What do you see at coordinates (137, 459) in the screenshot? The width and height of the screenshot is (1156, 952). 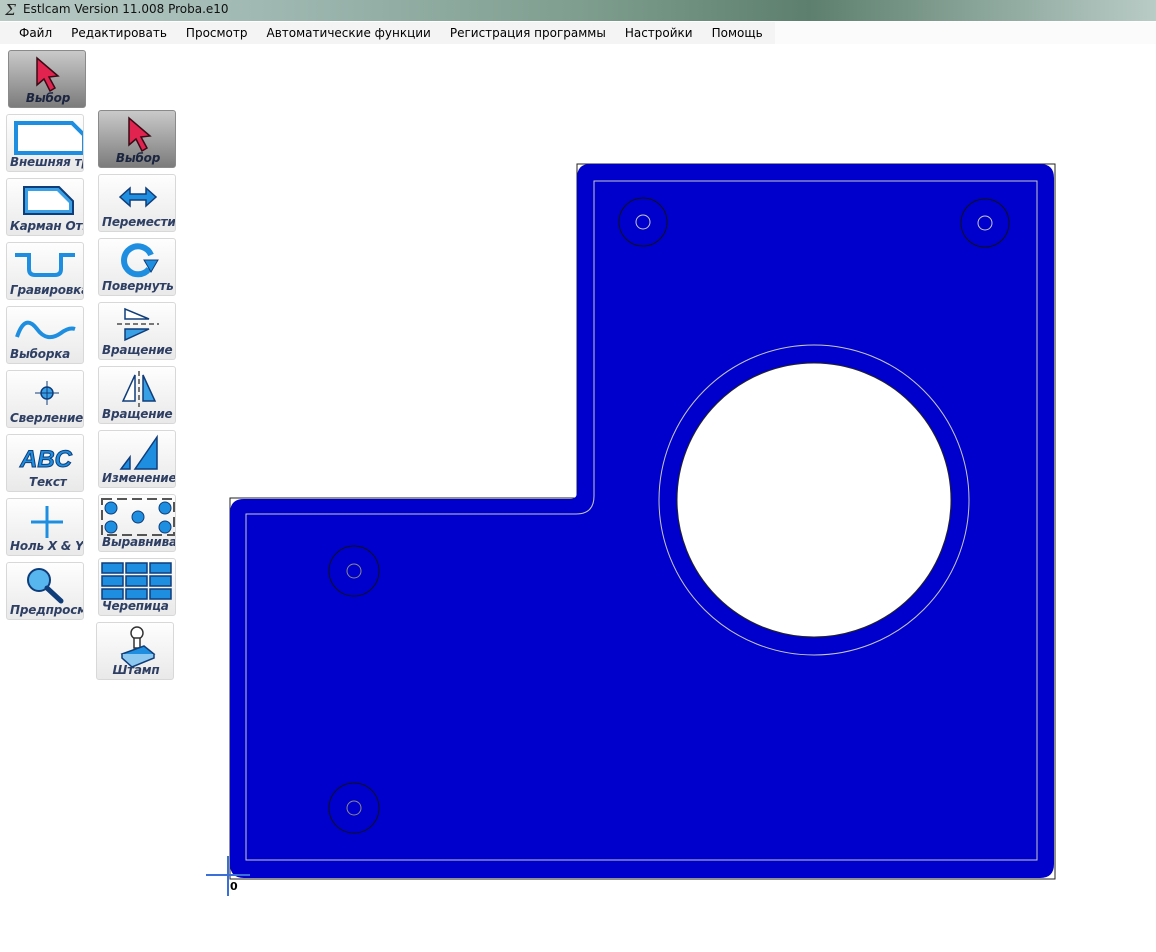 I see `tool-resize: Изменение р` at bounding box center [137, 459].